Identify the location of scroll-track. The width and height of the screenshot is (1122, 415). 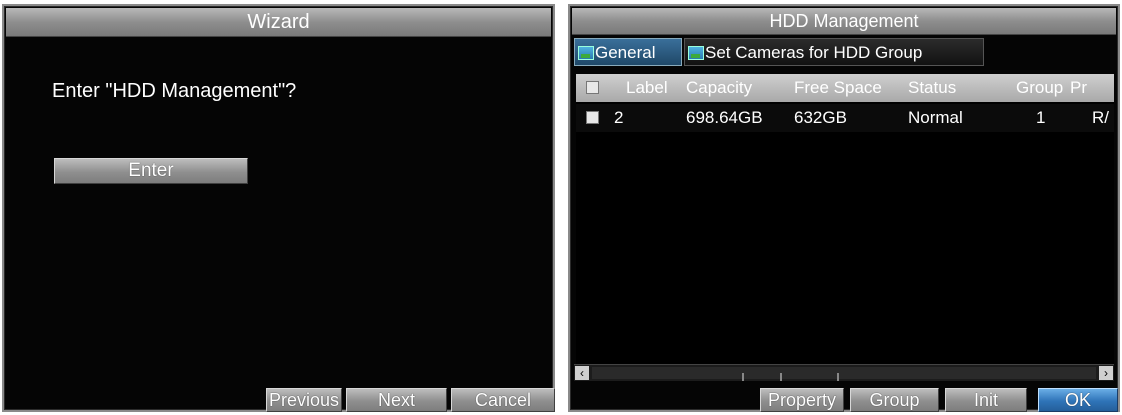
(844, 374).